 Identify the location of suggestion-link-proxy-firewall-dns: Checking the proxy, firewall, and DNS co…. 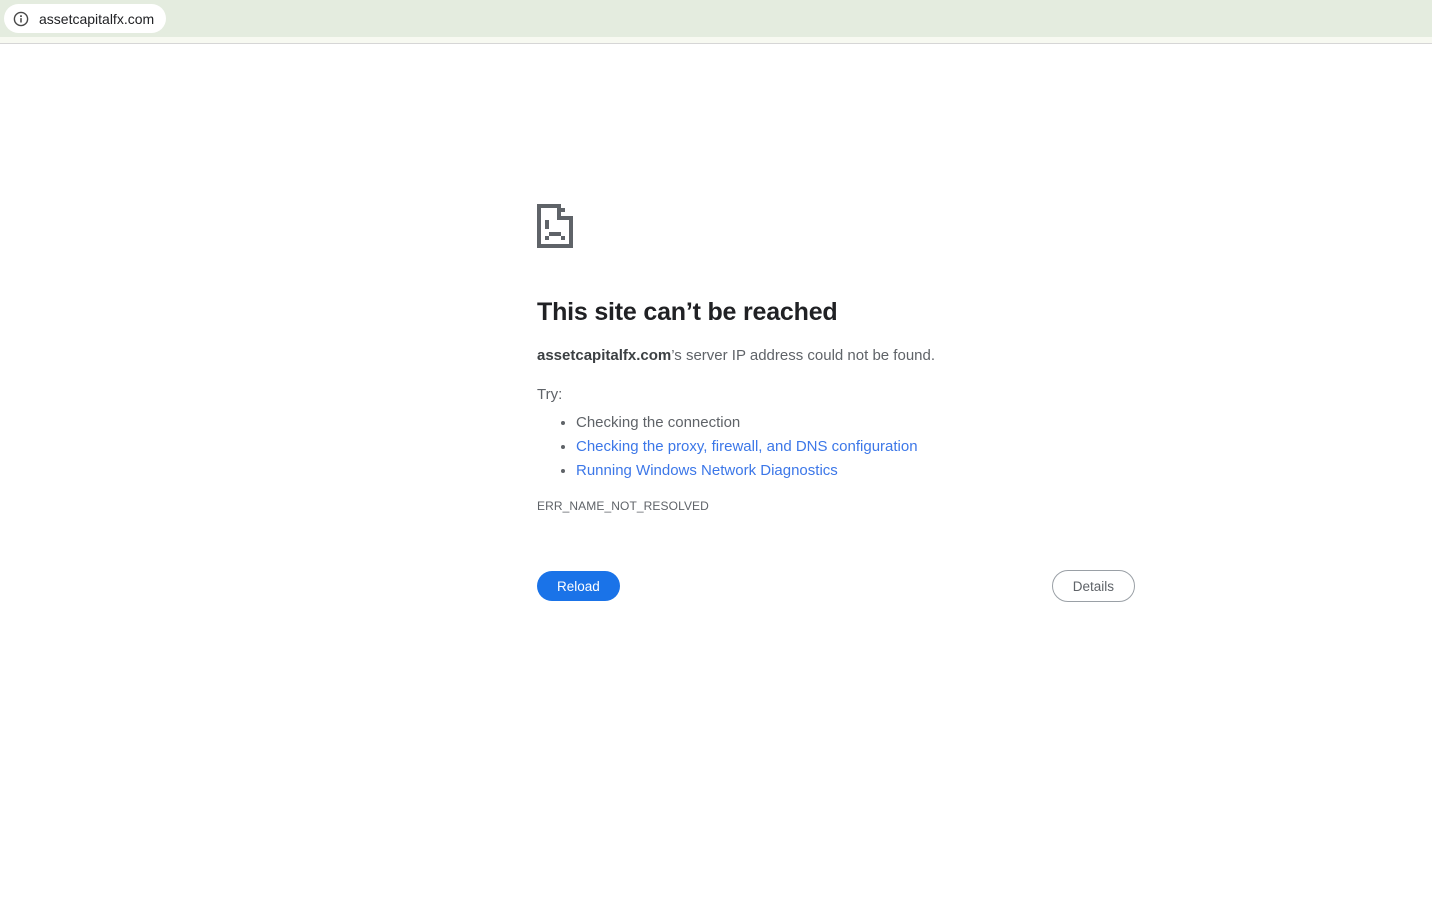
(747, 446).